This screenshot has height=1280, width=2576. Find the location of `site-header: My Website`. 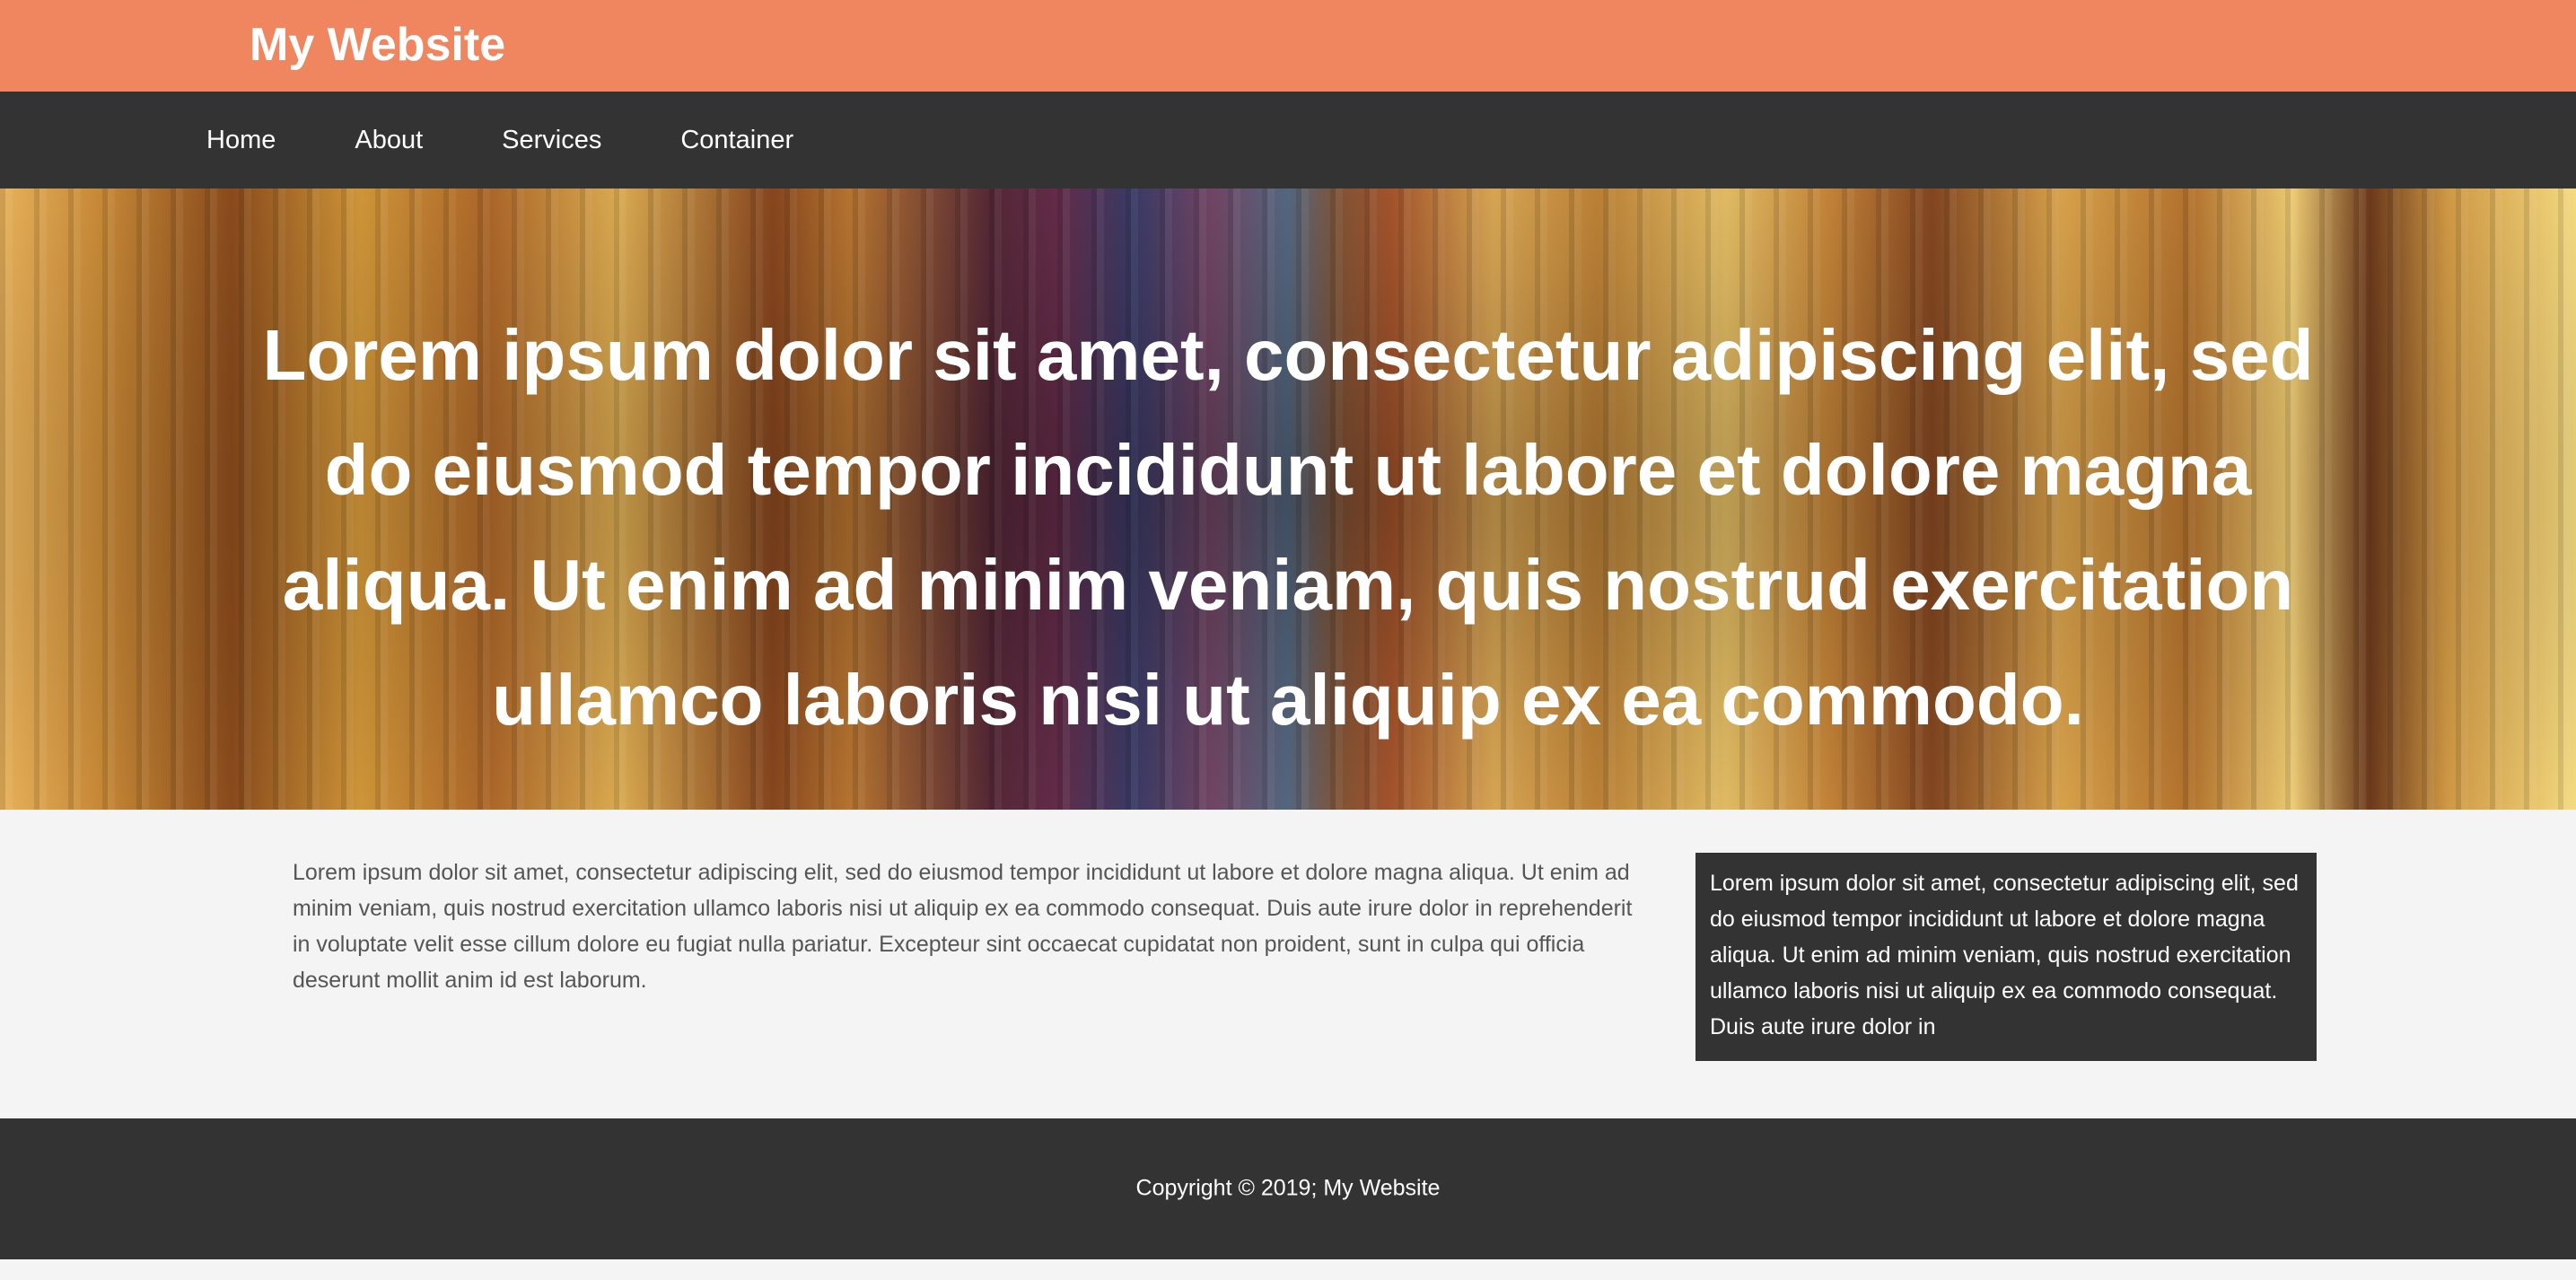

site-header: My Website is located at coordinates (1288, 46).